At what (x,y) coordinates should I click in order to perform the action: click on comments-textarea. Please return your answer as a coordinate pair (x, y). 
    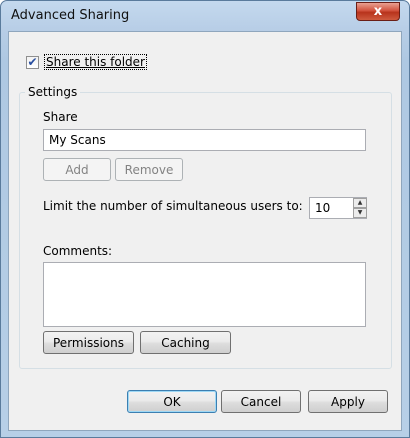
    Looking at the image, I should click on (204, 294).